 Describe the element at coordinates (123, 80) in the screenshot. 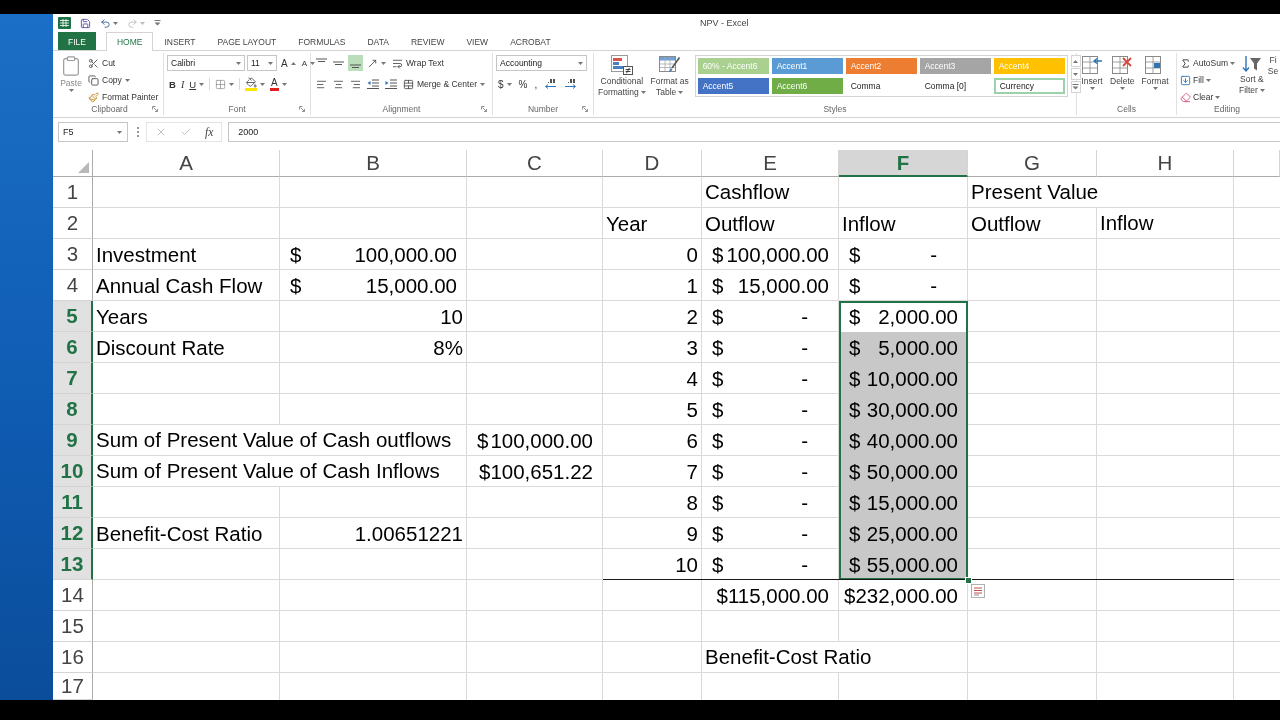

I see `copy-button: Copy` at that location.